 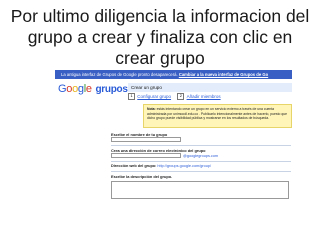 What do you see at coordinates (160, 58) in the screenshot?
I see `title-line: crear grupo` at bounding box center [160, 58].